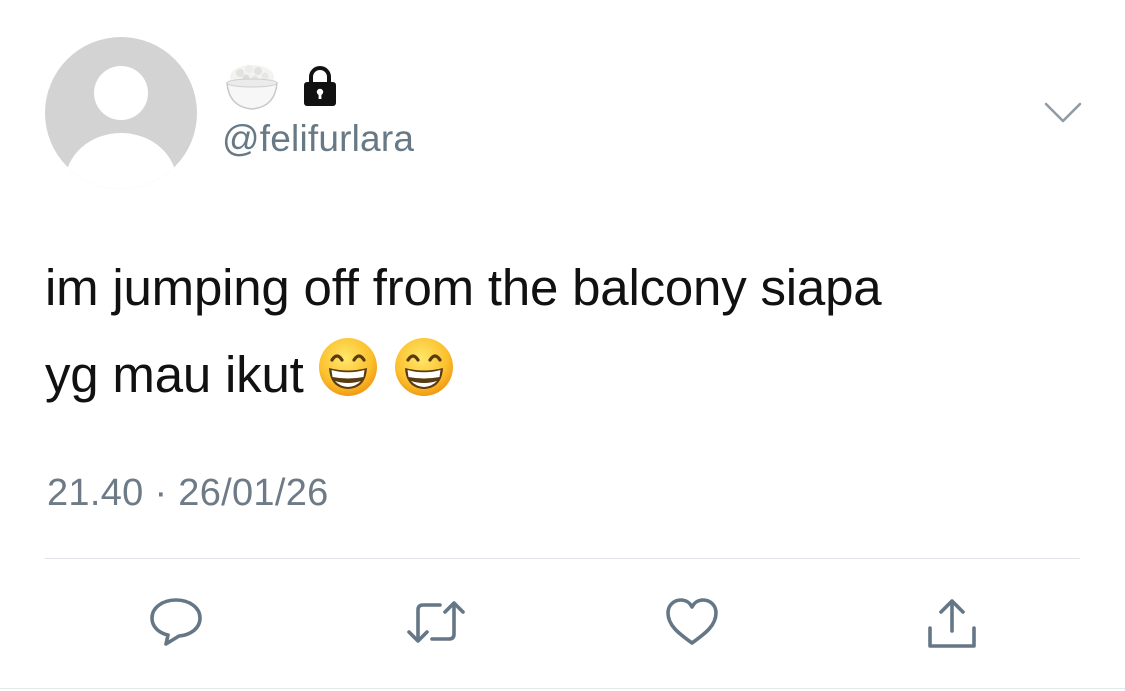 Image resolution: width=1125 pixels, height=691 pixels. What do you see at coordinates (318, 139) in the screenshot?
I see `username: @felifurlara` at bounding box center [318, 139].